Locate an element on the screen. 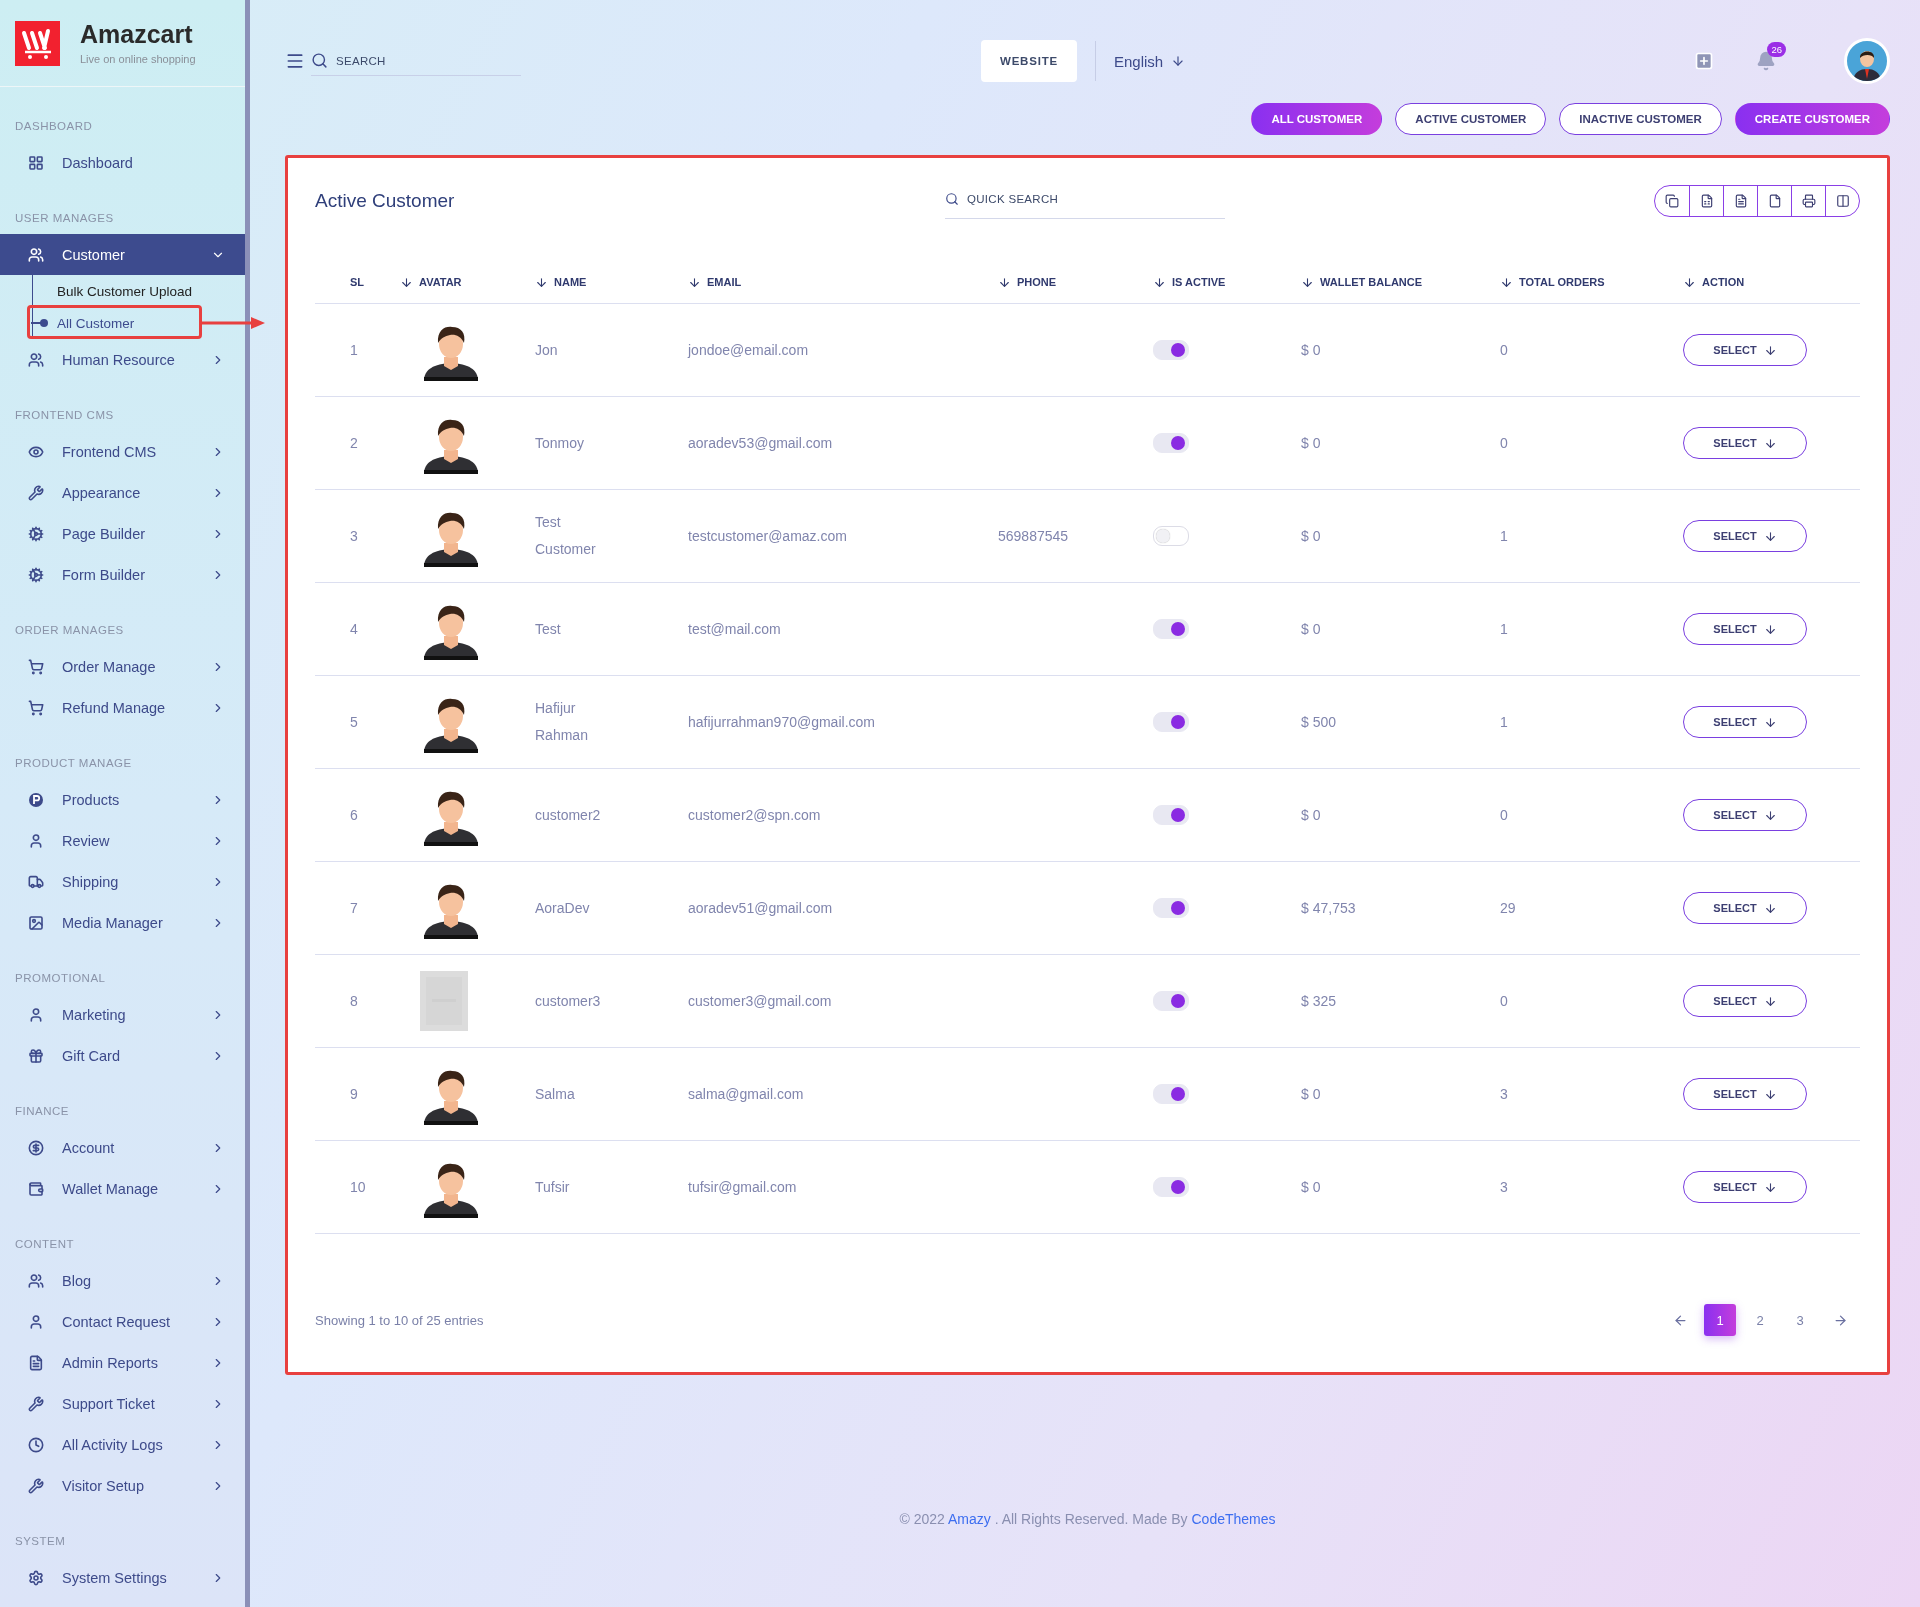 This screenshot has height=1607, width=1920. table-cell-text: Hafijur Rahman is located at coordinates (562, 722).